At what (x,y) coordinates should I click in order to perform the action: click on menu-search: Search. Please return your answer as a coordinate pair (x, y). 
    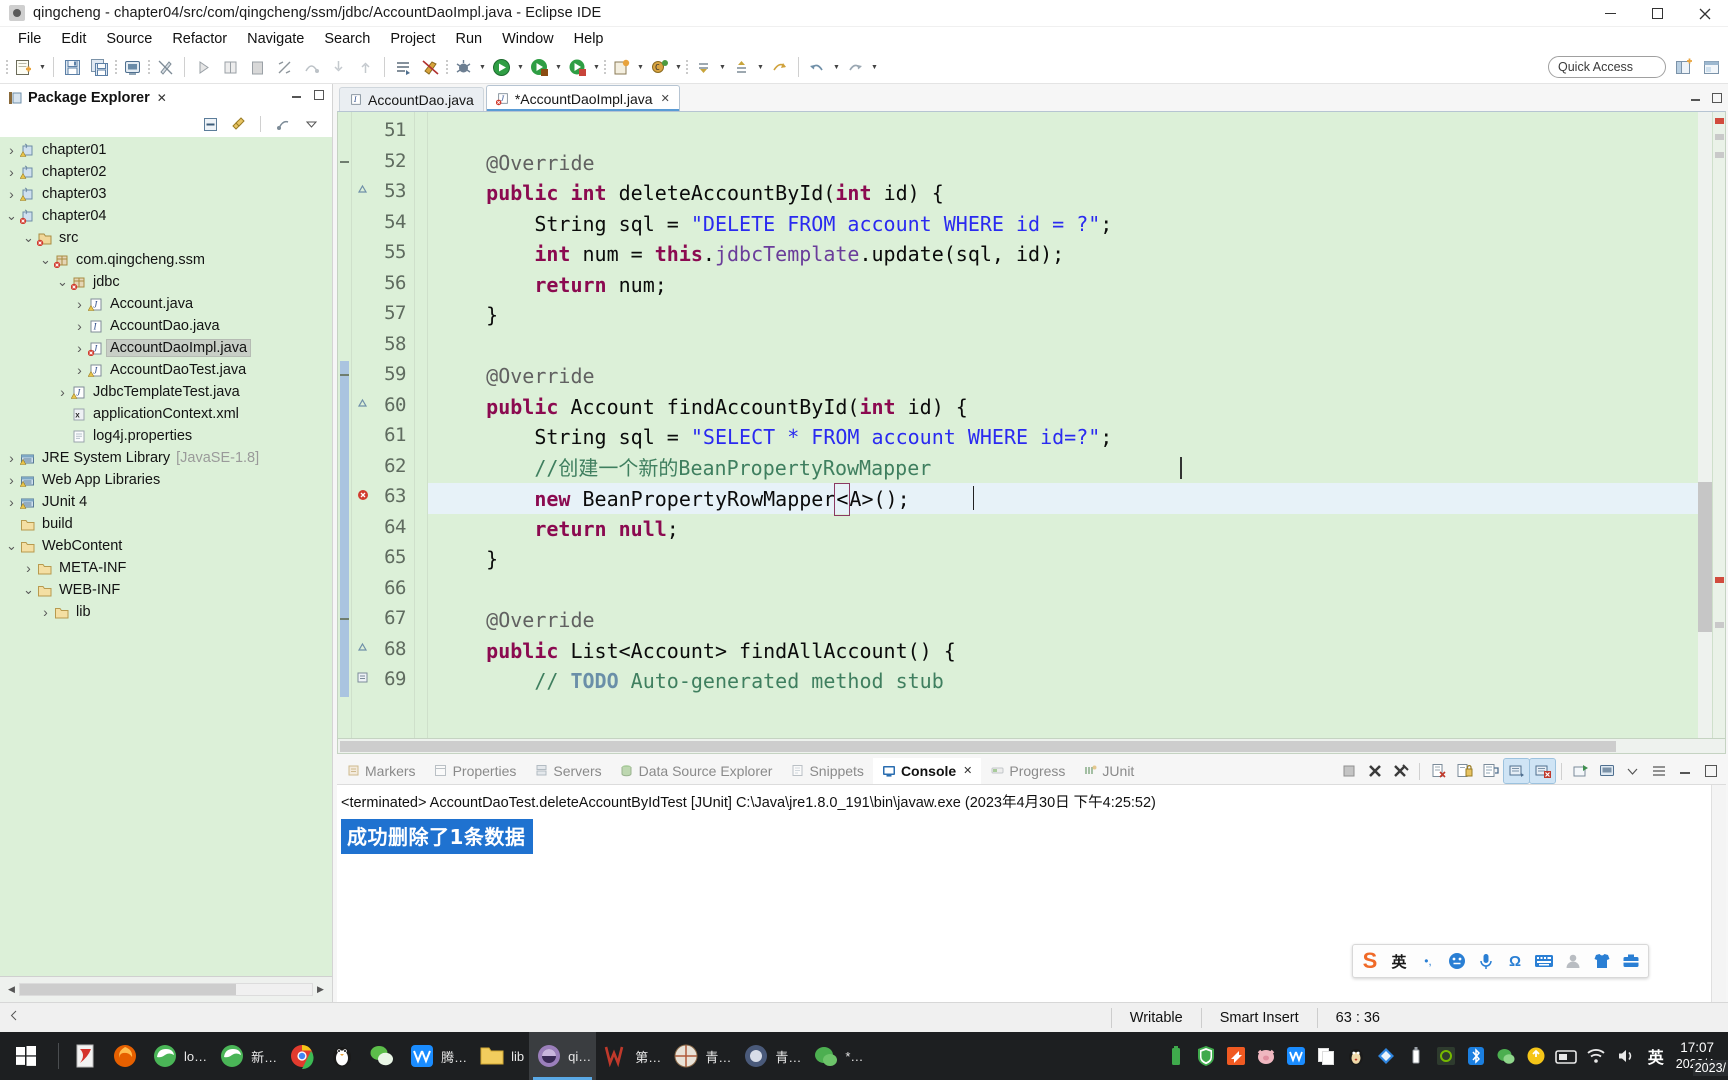
    Looking at the image, I should click on (347, 39).